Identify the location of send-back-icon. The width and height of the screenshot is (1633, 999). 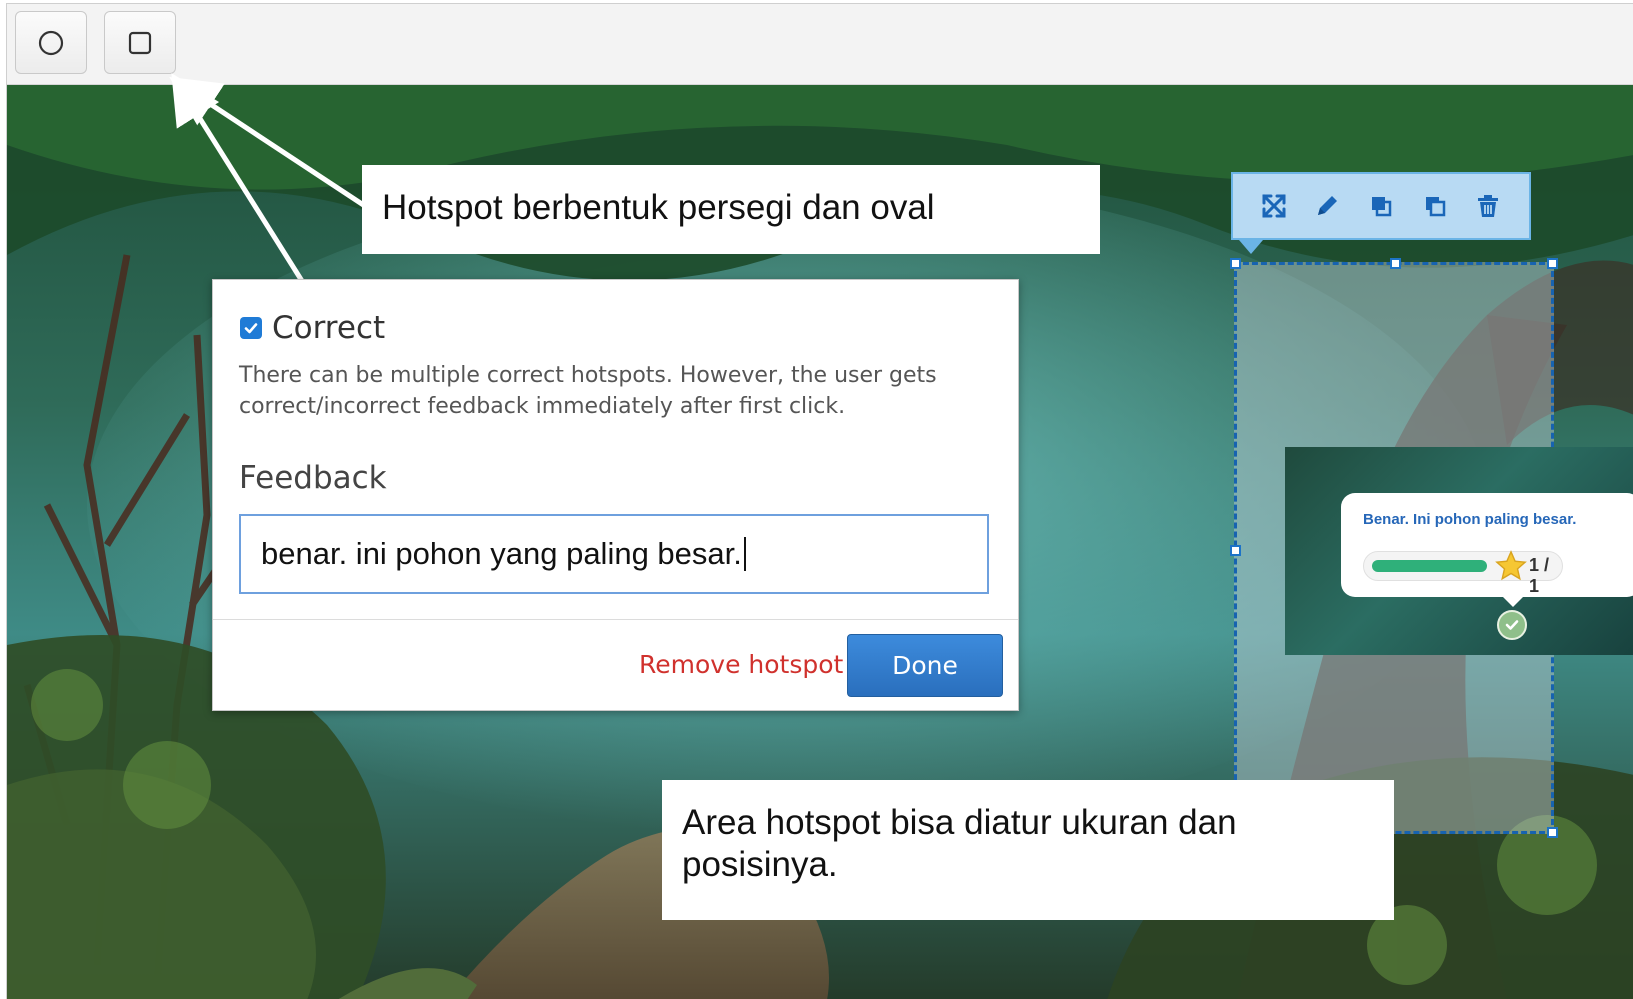
(1435, 206).